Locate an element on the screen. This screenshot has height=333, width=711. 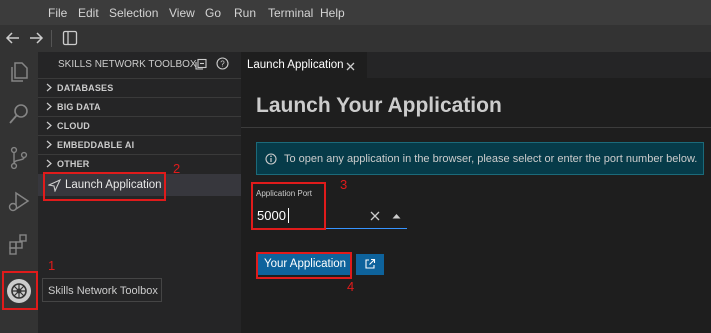
section-embeddable-ai: EMBEDDABLE AI is located at coordinates (139, 145).